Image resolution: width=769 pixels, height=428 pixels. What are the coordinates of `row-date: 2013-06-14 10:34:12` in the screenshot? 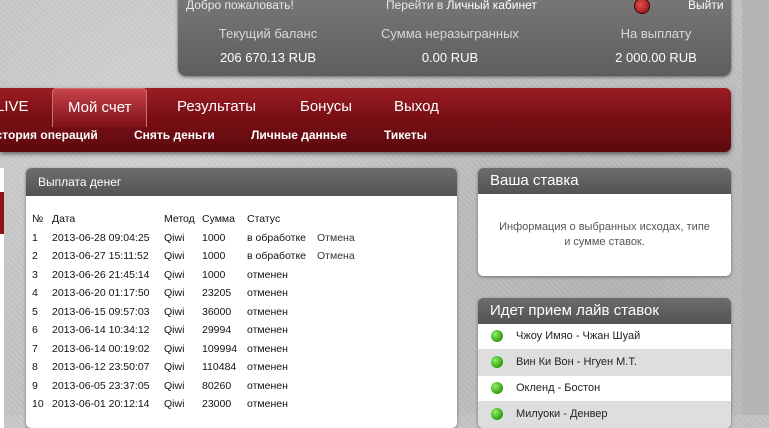 It's located at (101, 330).